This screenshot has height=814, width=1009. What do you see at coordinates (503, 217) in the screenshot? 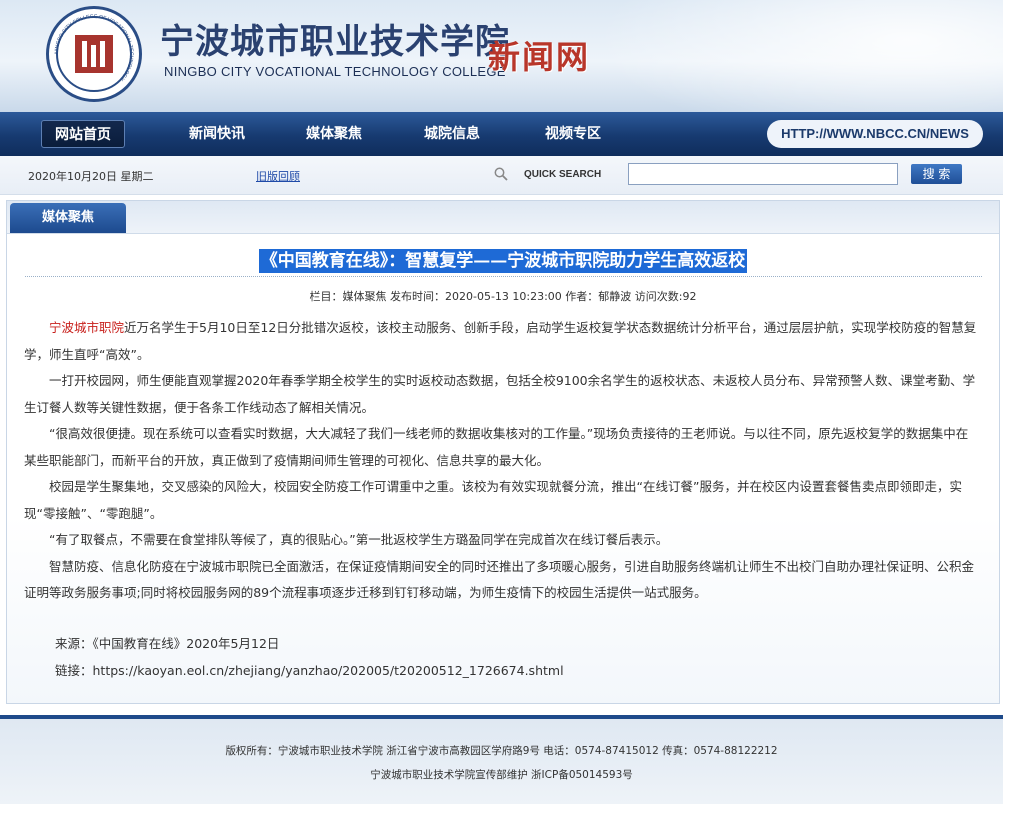
I see `panel-header: 媒体聚焦` at bounding box center [503, 217].